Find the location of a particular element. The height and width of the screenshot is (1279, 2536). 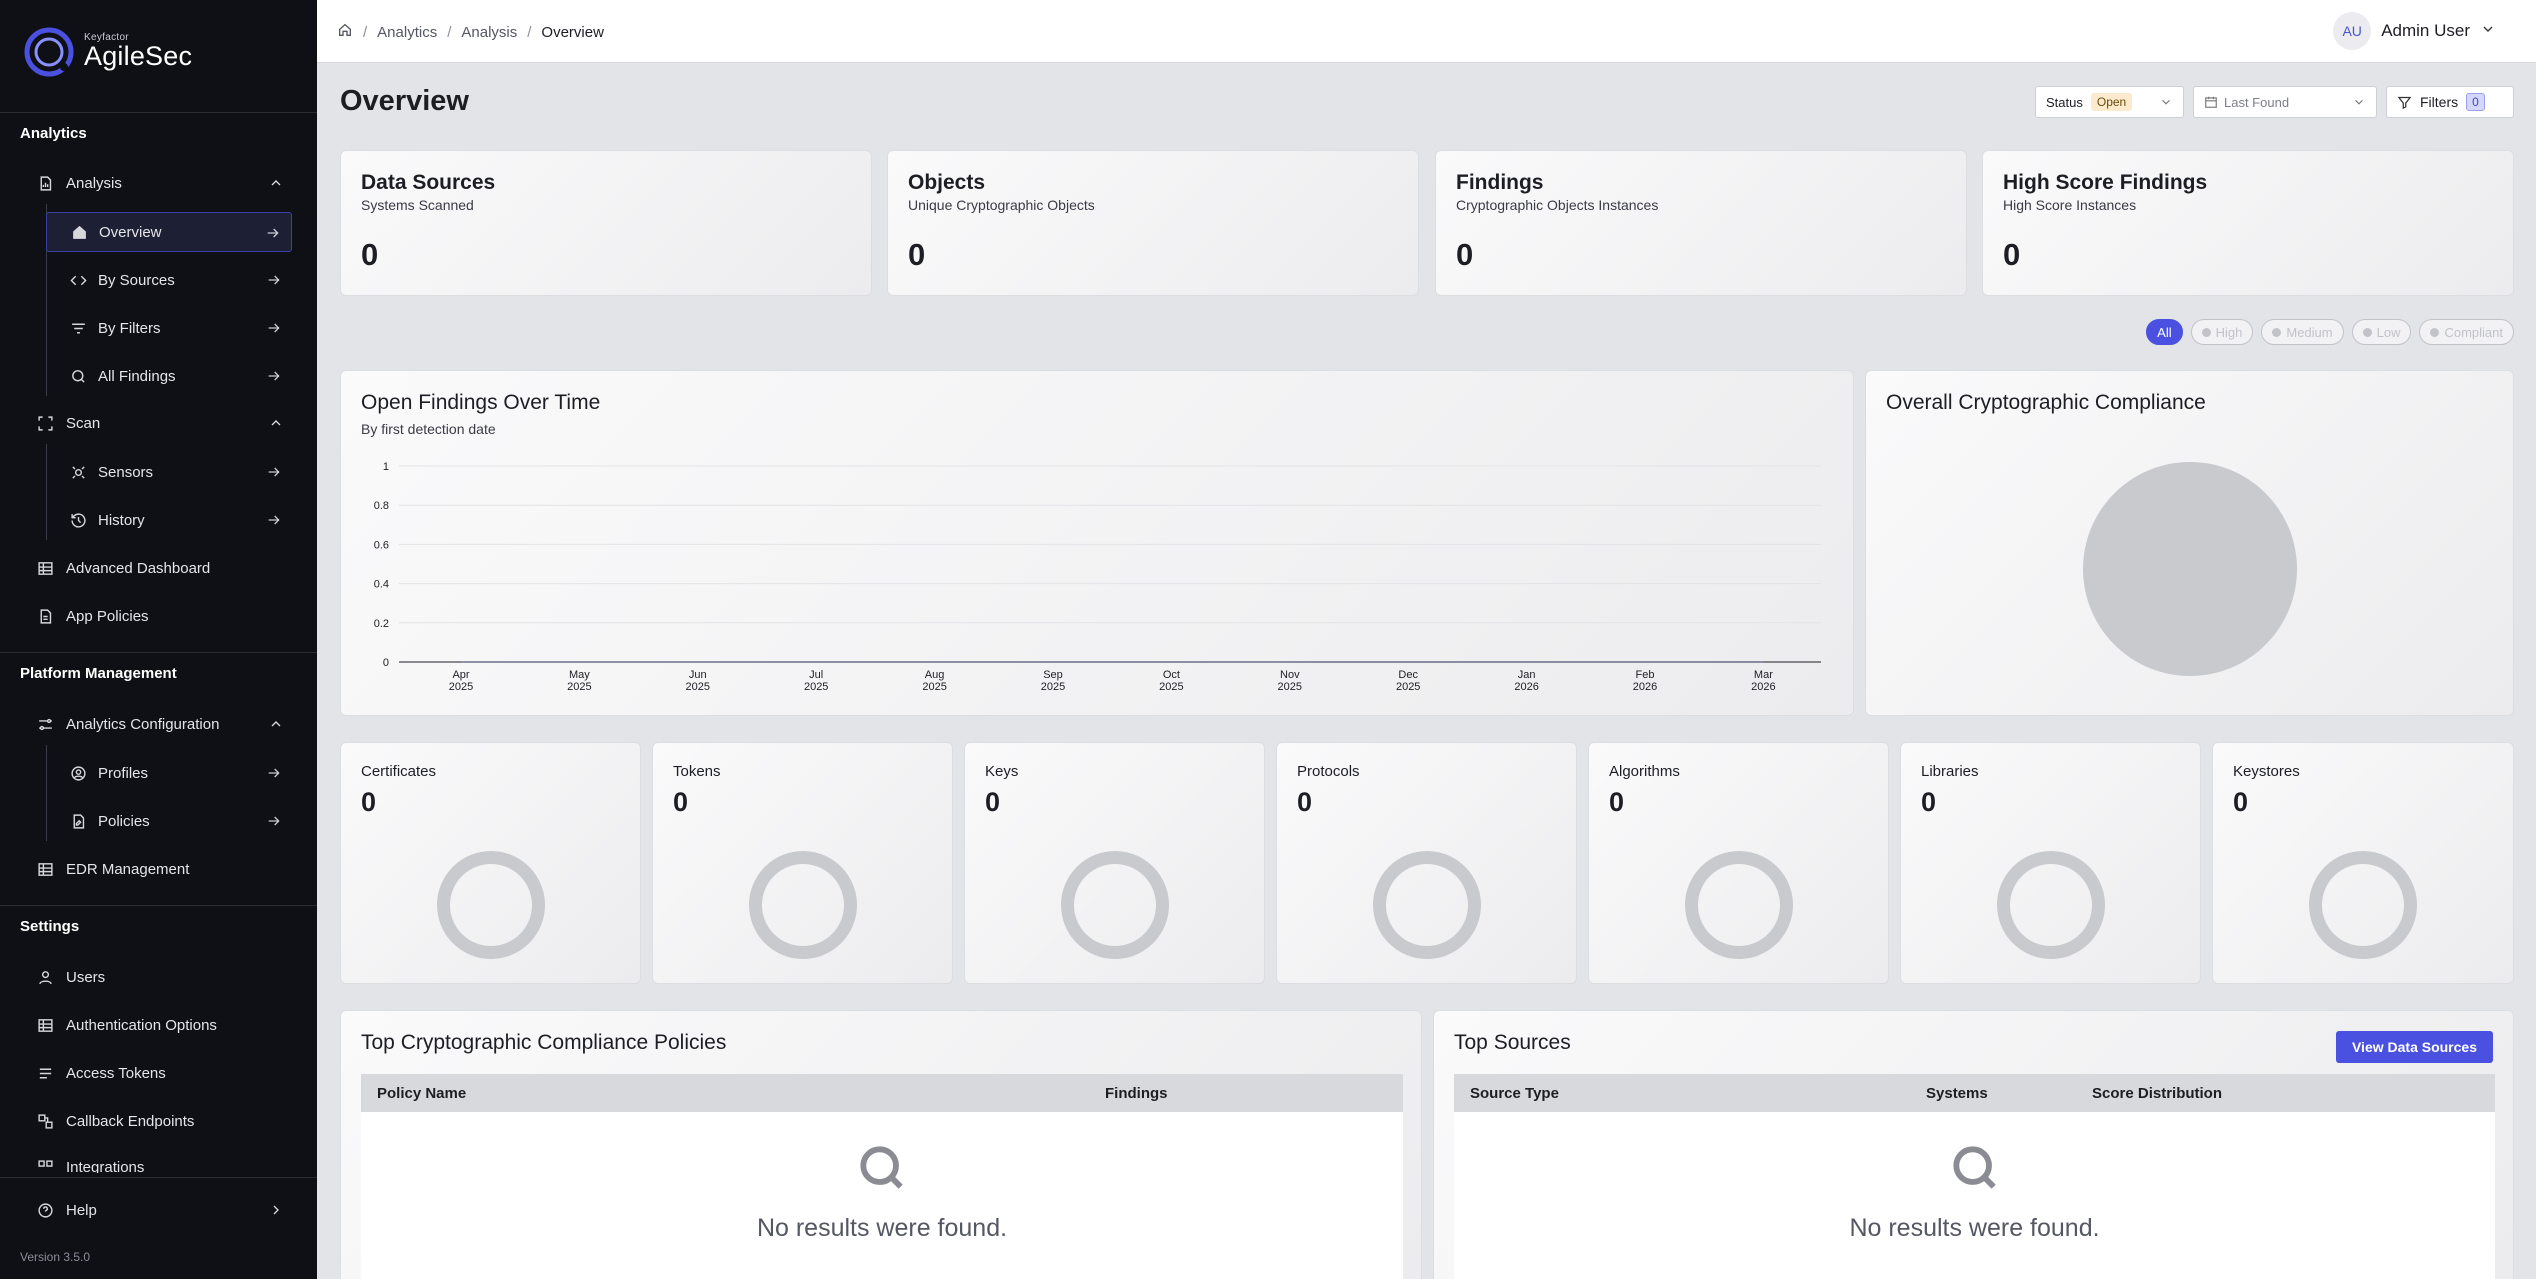

stat-subtitle: High Score Instances is located at coordinates (2070, 205).